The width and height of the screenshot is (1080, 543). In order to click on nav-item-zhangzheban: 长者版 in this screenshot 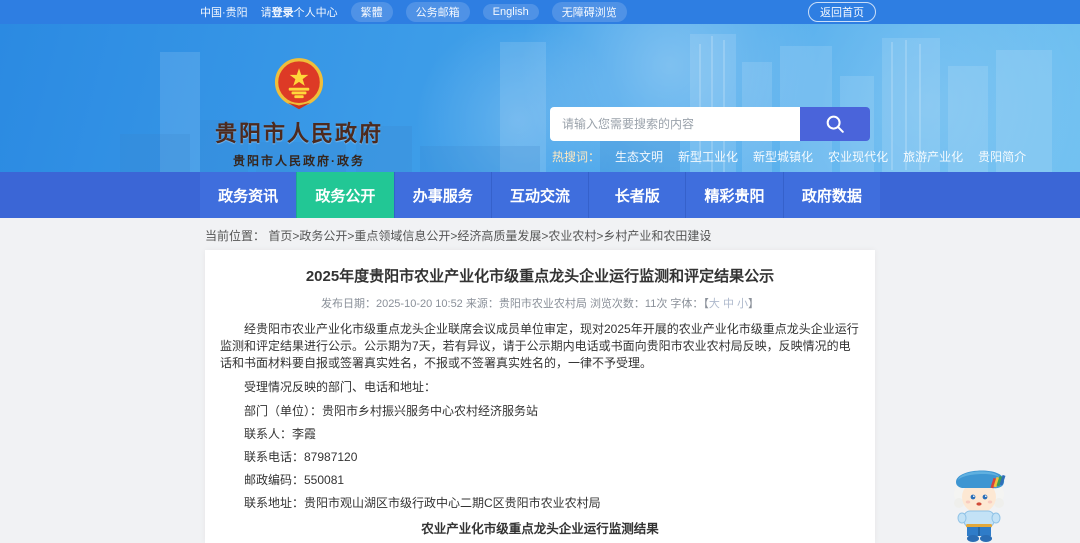, I will do `click(637, 195)`.